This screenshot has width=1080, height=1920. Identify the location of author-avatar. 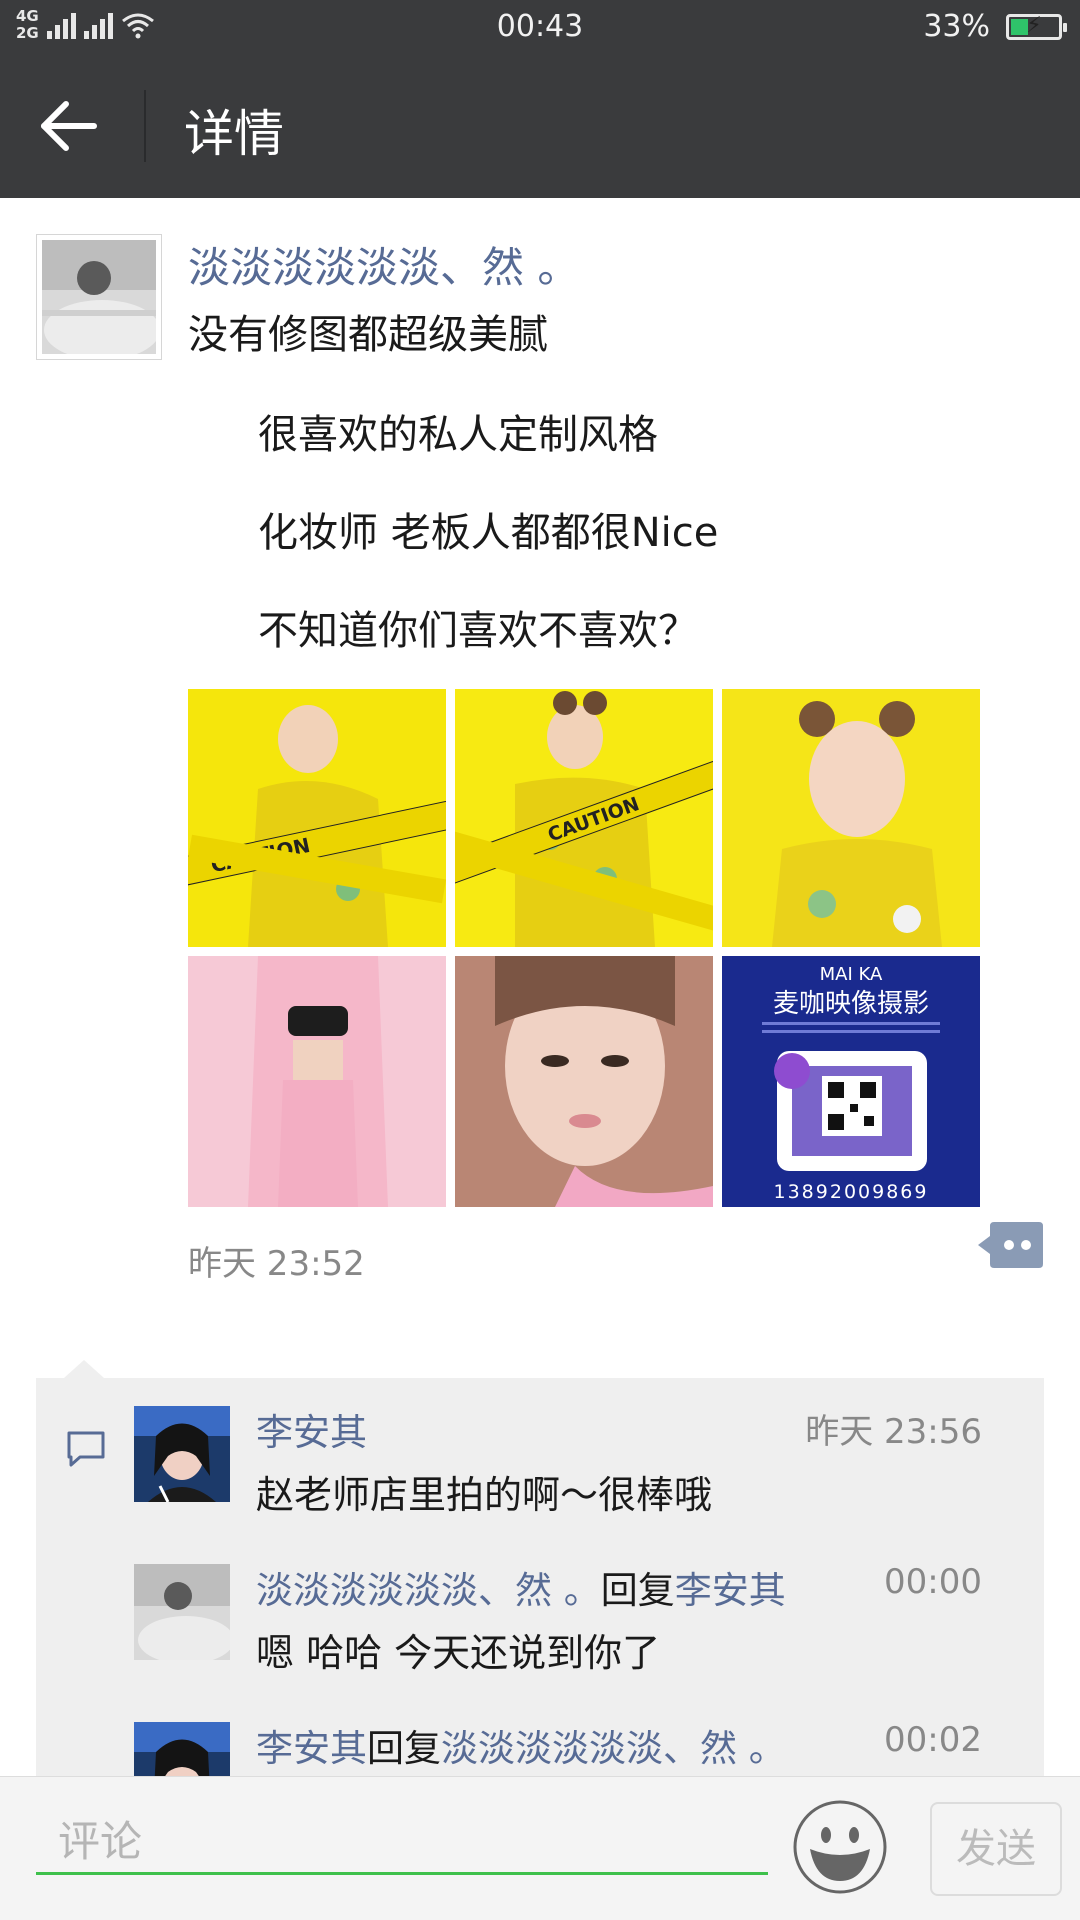
(99, 297).